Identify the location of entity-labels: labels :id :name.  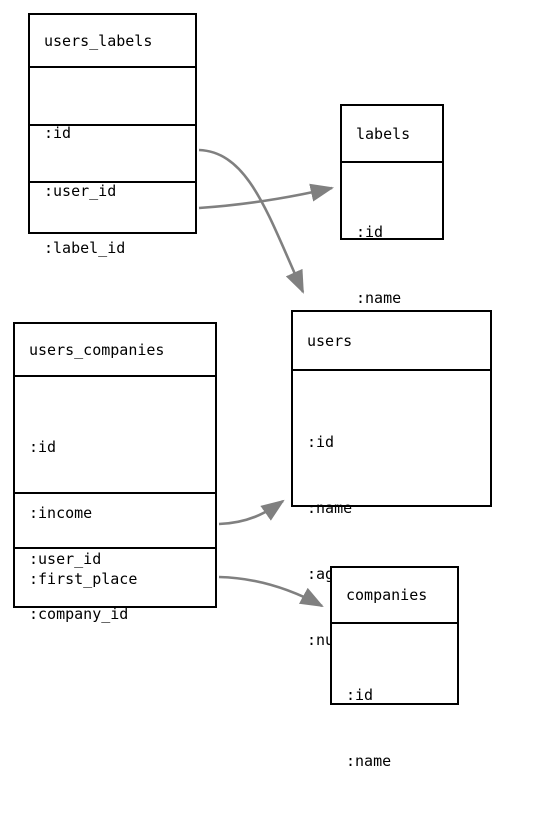
(392, 205).